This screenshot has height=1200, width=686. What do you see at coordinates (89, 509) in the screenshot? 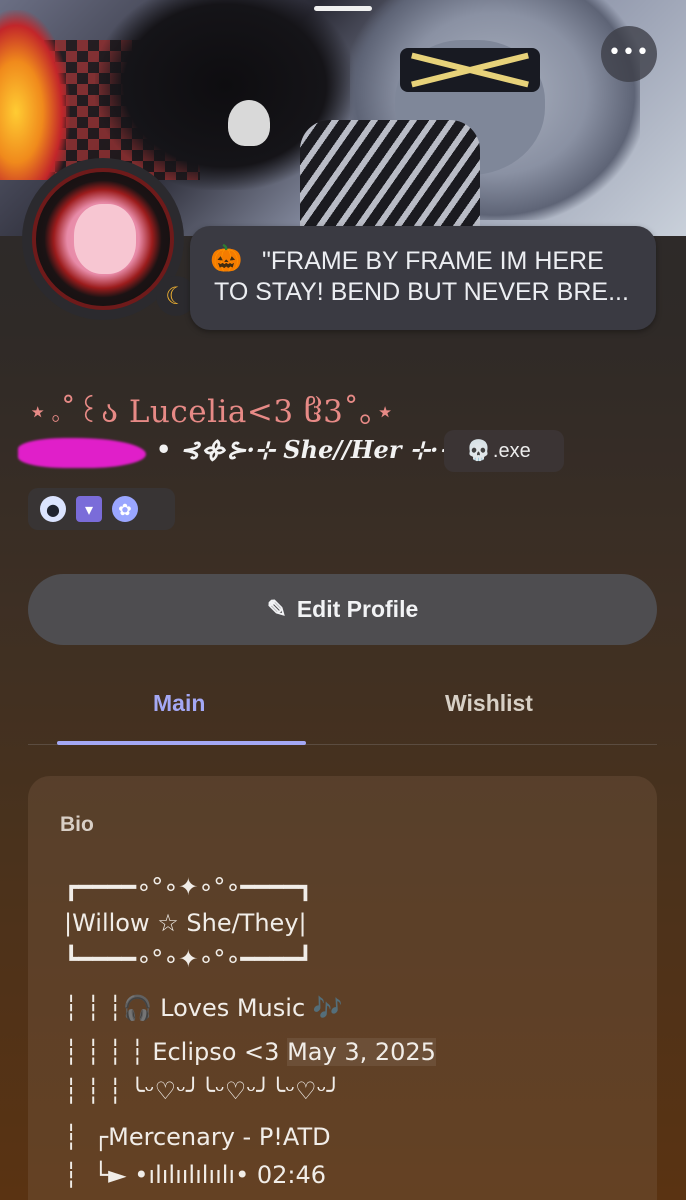
I see `hypesquad-badge-icon: ▾` at bounding box center [89, 509].